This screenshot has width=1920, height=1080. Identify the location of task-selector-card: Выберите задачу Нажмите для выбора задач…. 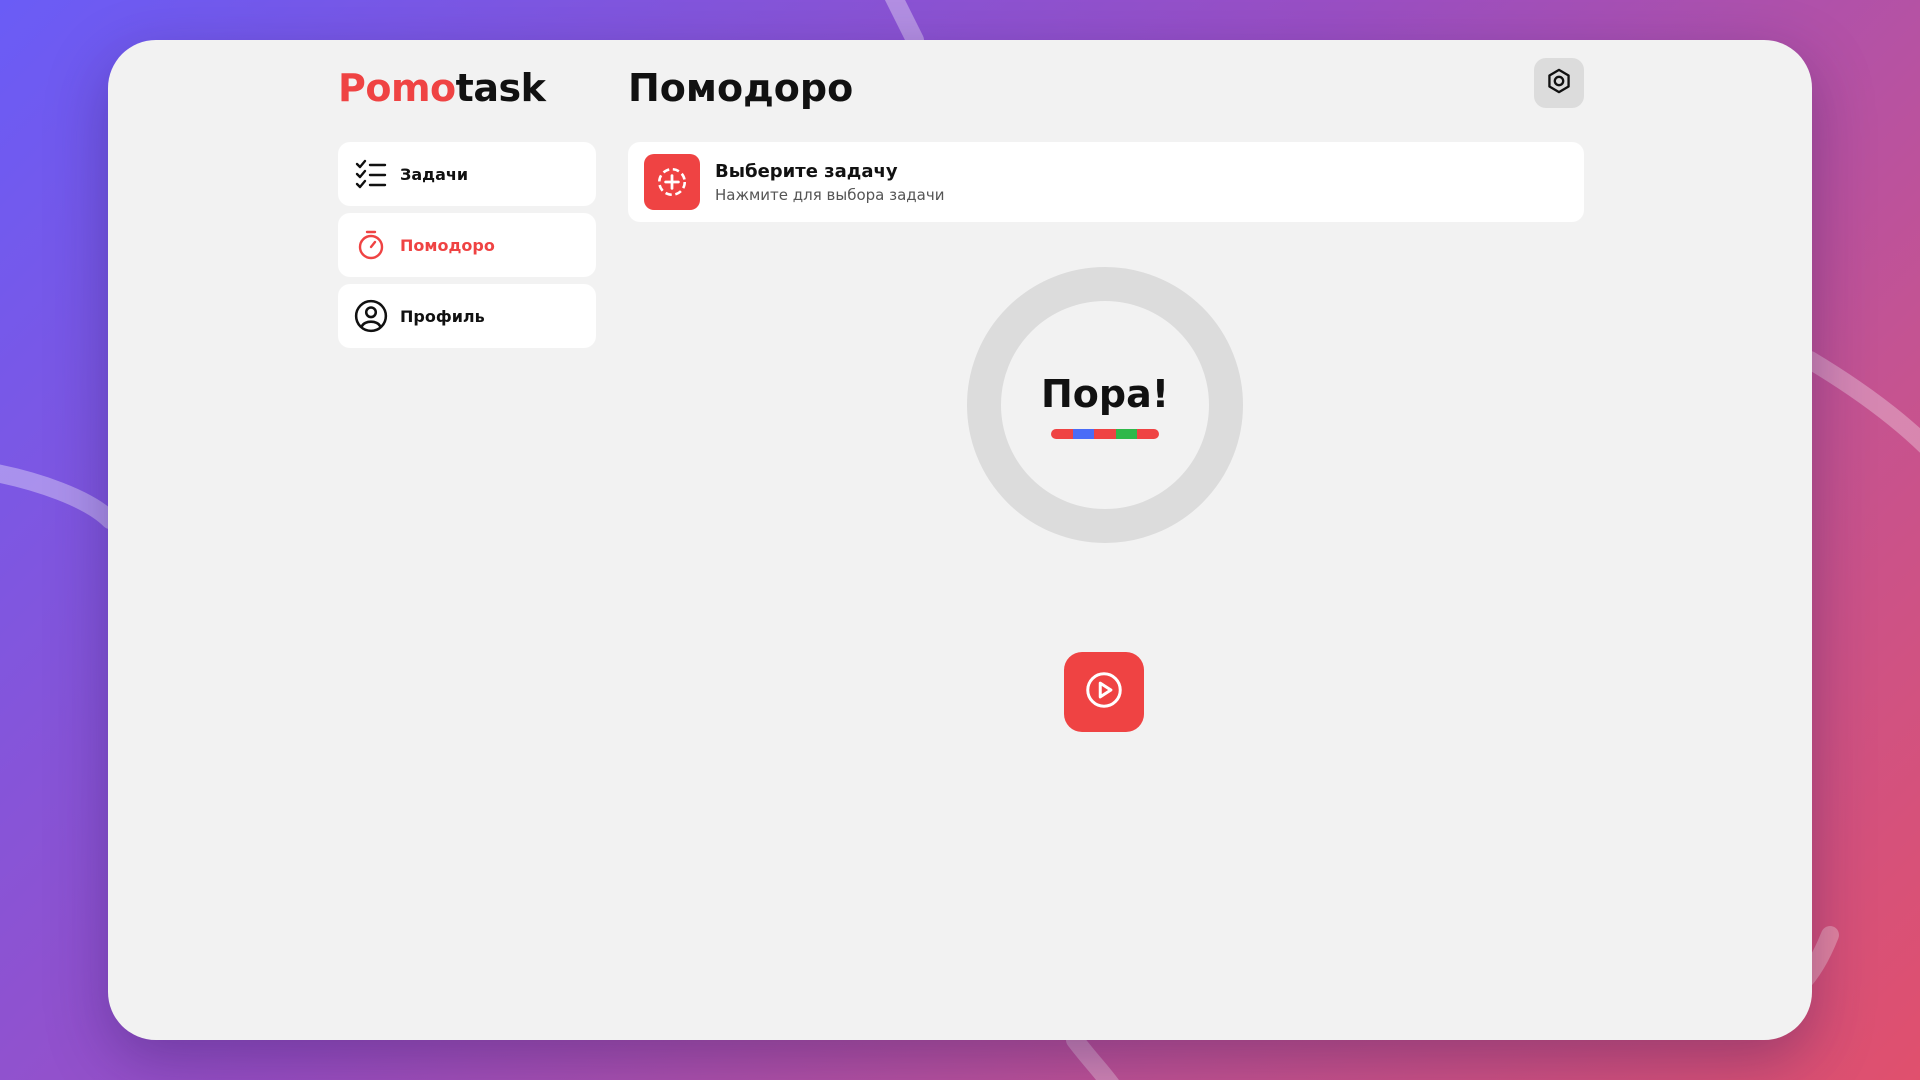
(1106, 182).